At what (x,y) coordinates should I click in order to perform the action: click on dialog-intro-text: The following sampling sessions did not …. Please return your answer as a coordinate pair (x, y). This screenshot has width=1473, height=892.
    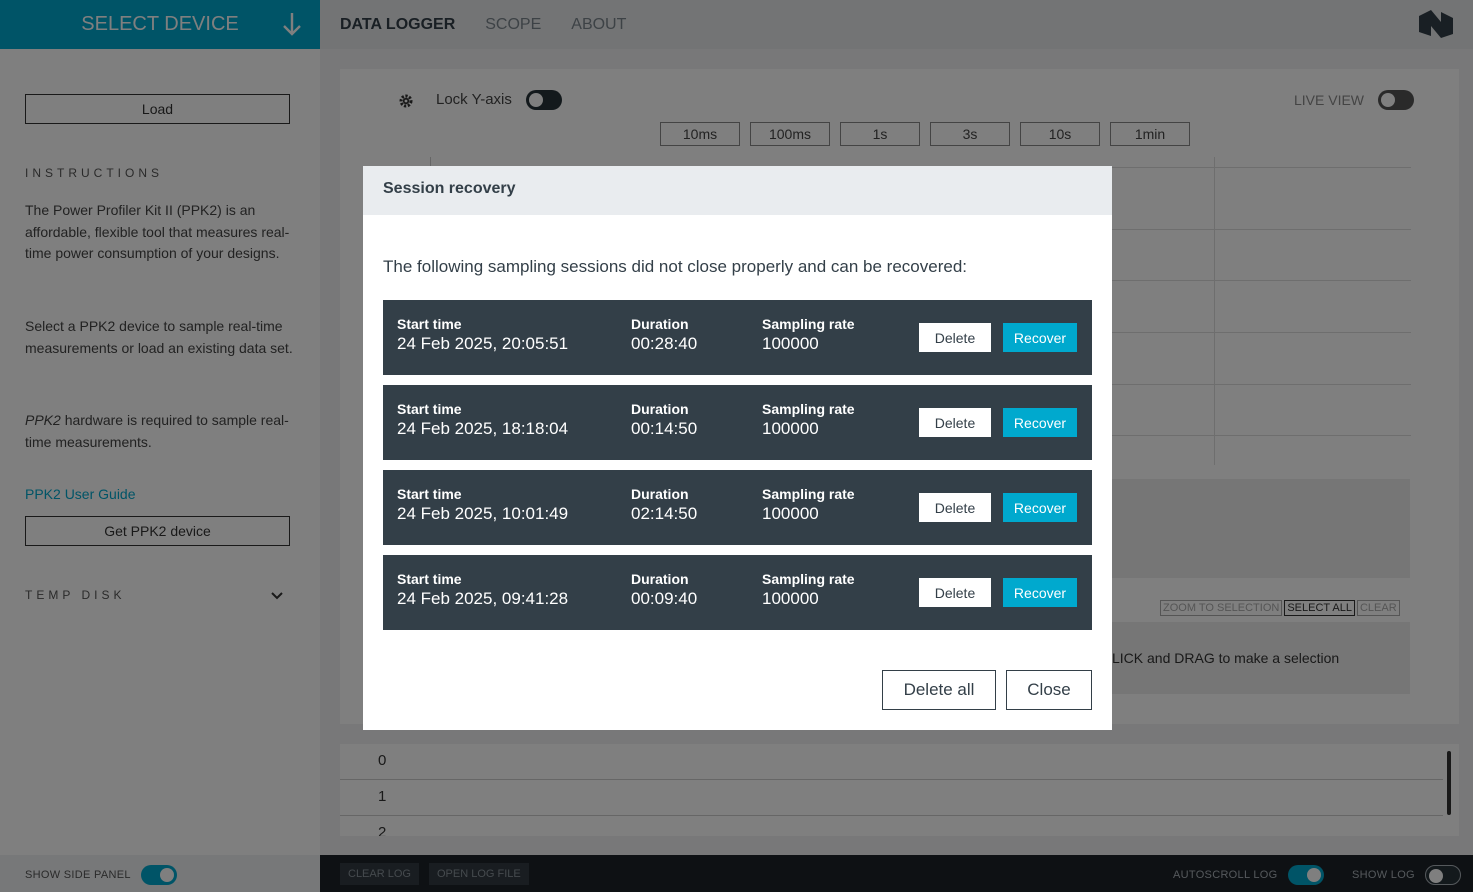
    Looking at the image, I should click on (675, 266).